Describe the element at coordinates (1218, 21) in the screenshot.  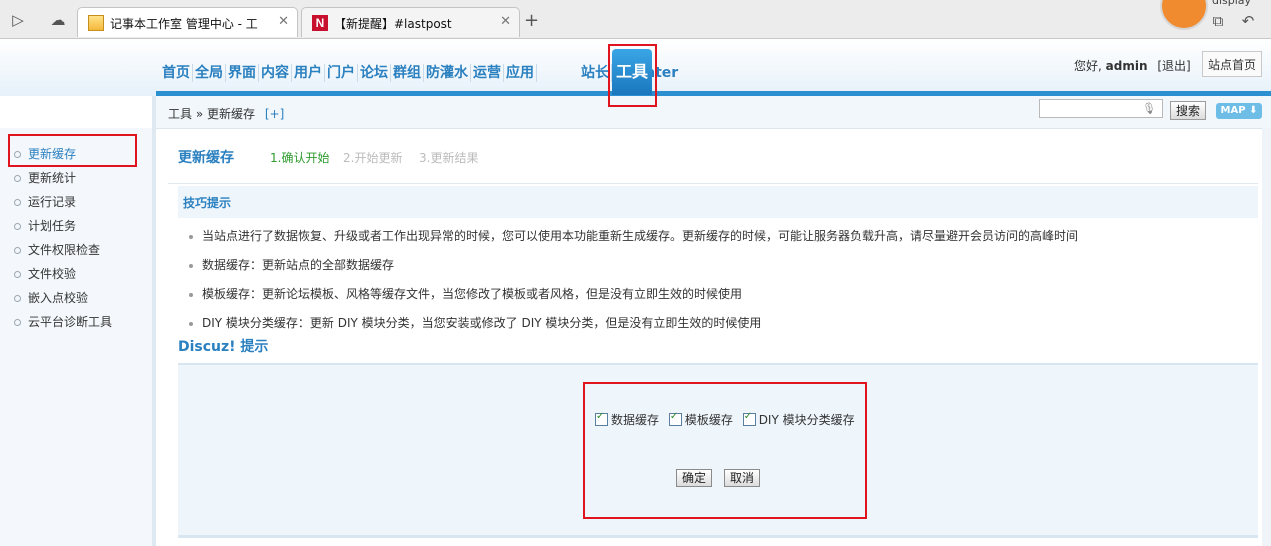
I see `tab-stack-icon: ⧉` at that location.